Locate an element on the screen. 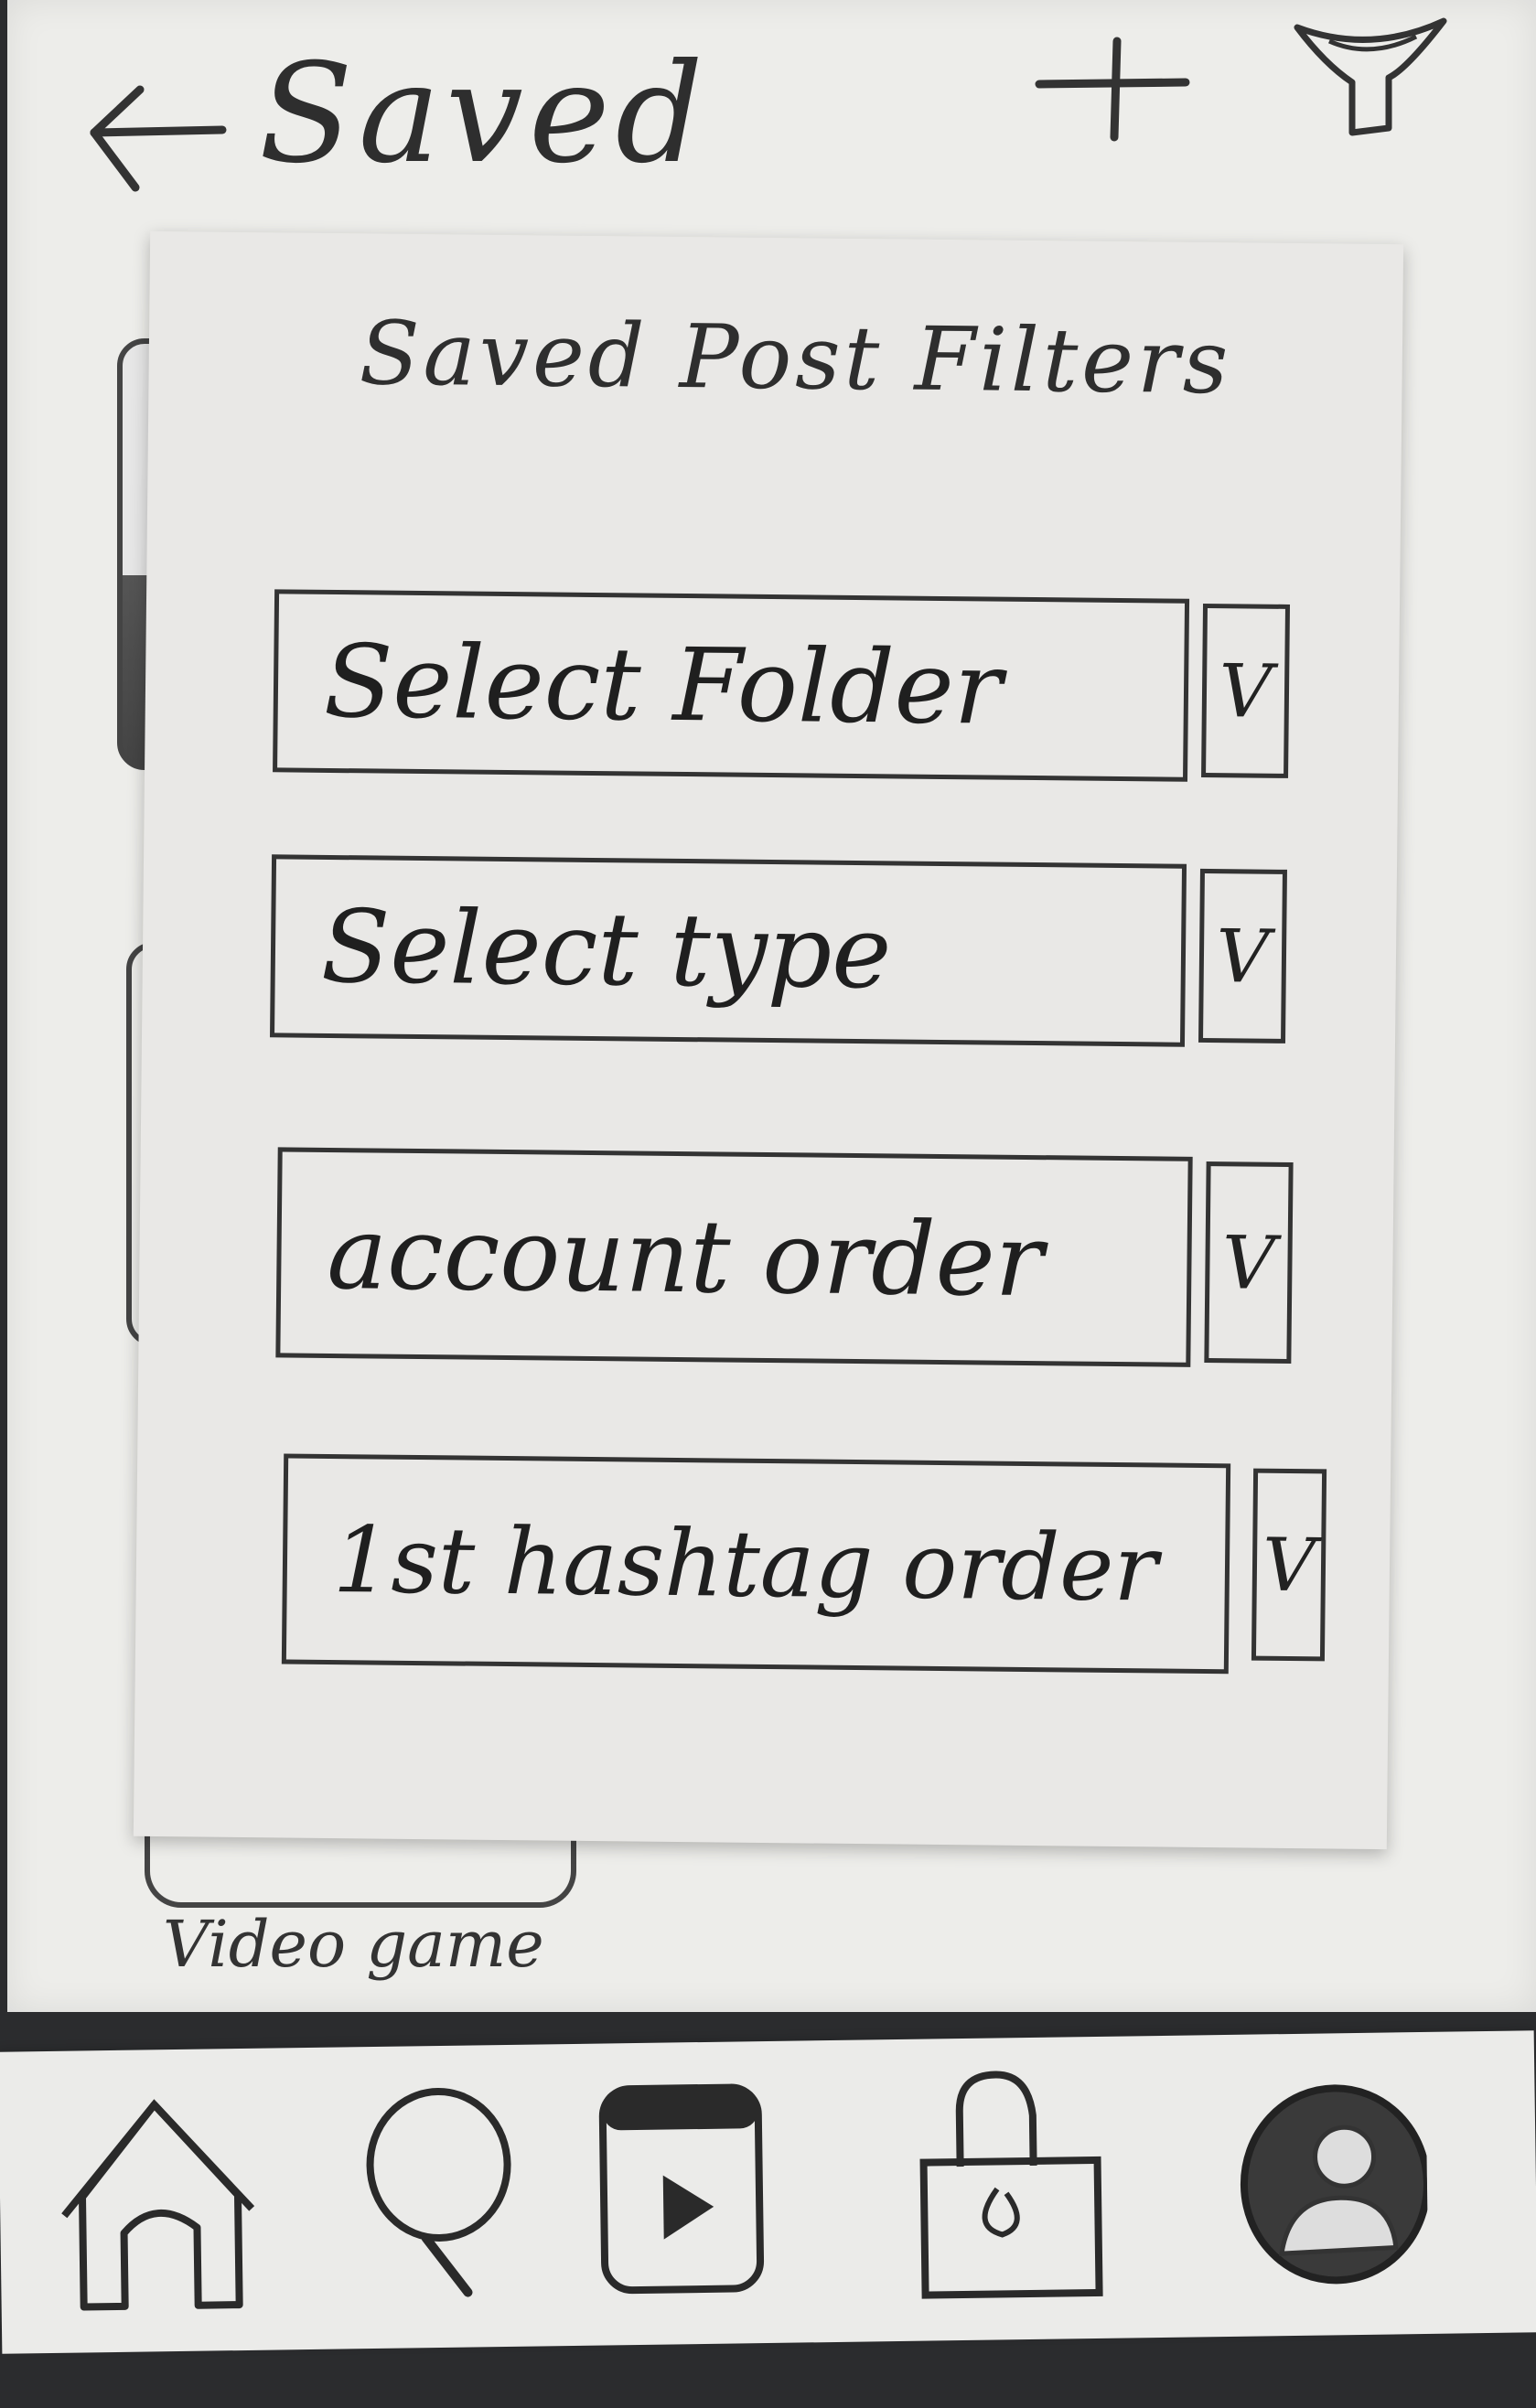 Image resolution: width=1536 pixels, height=2408 pixels. bottom-navigation is located at coordinates (768, 2192).